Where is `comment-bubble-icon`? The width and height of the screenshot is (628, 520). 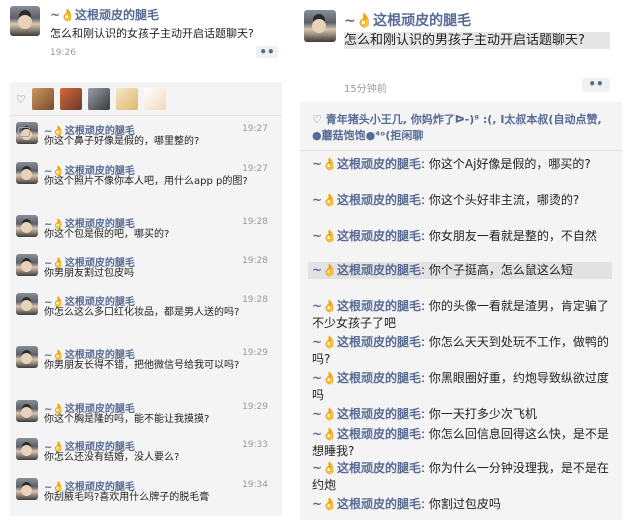 comment-bubble-icon is located at coordinates (24, 132).